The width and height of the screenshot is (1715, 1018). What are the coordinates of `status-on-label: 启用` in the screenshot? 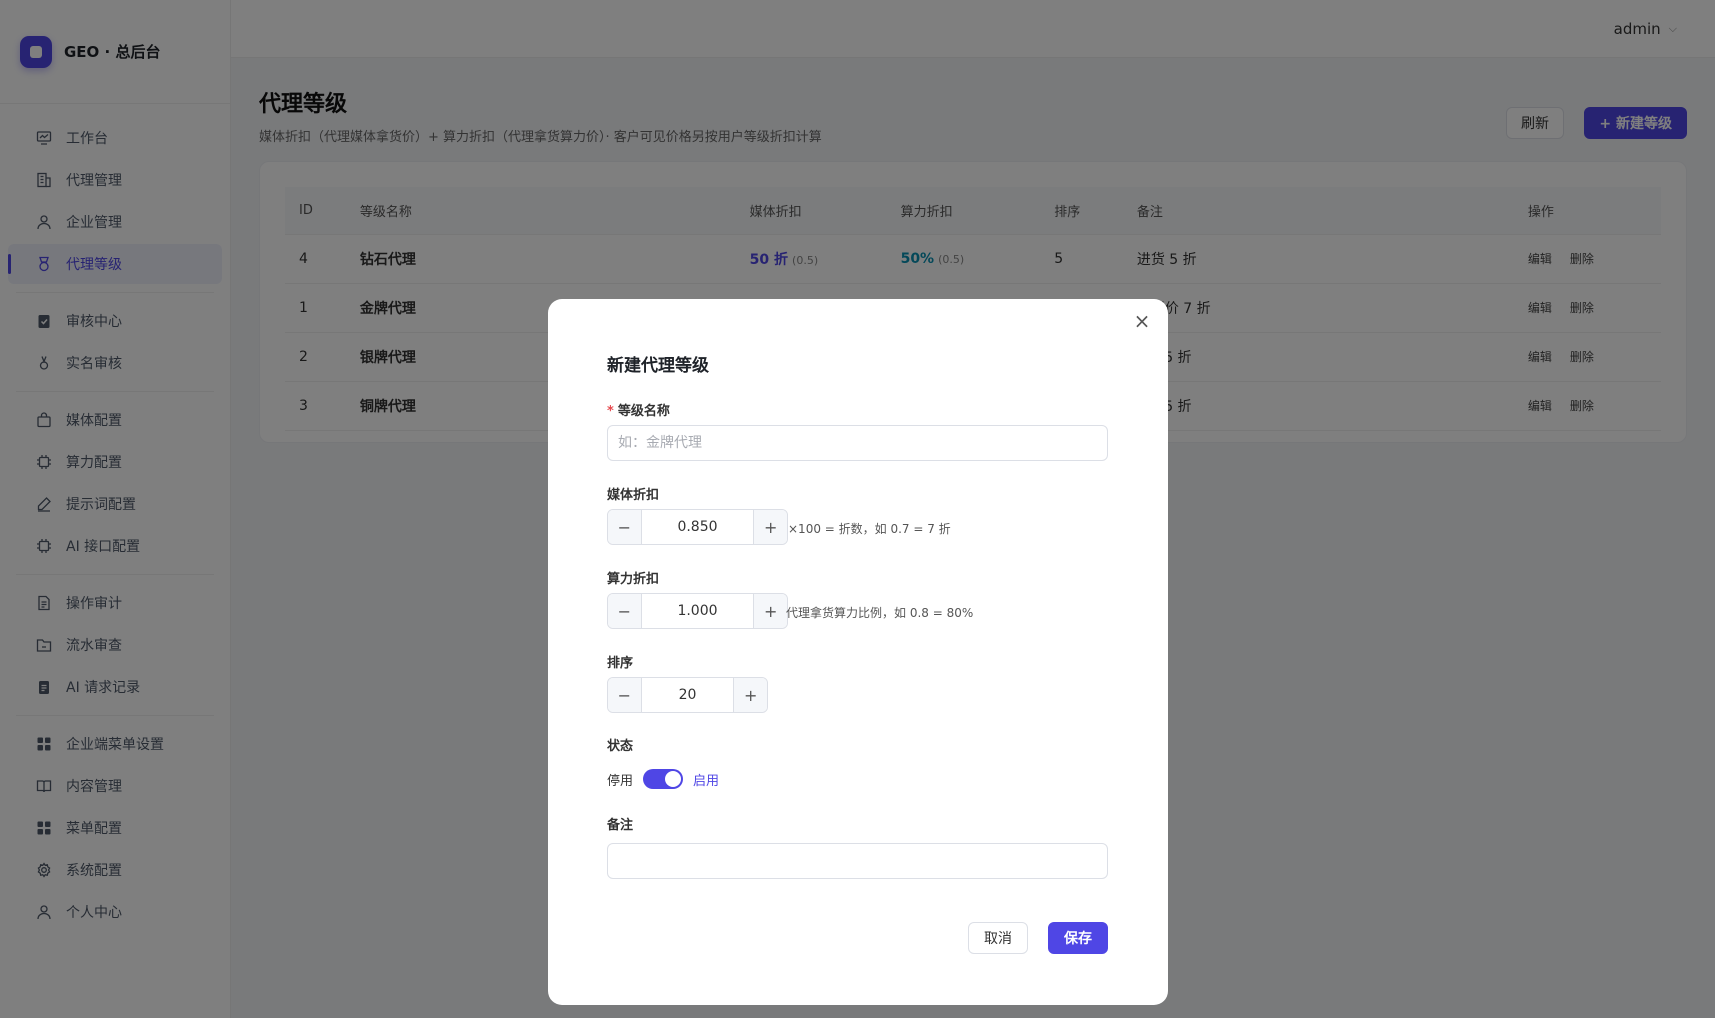 It's located at (706, 781).